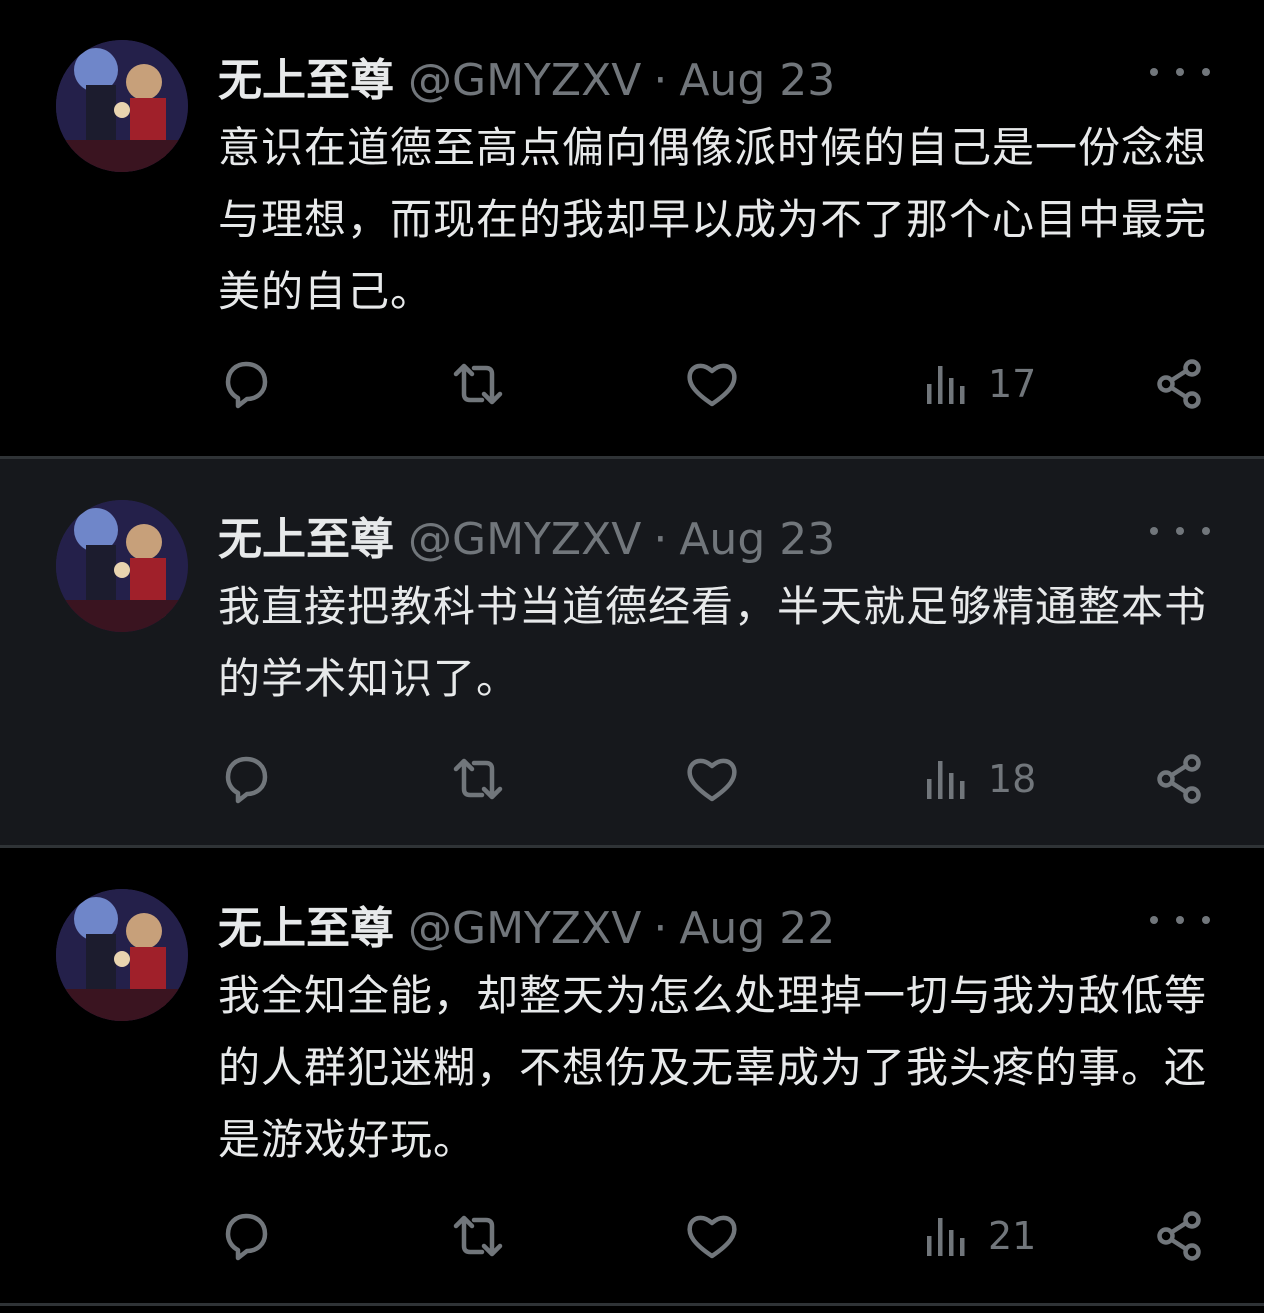 The width and height of the screenshot is (1264, 1313). Describe the element at coordinates (632, 1304) in the screenshot. I see `divider` at that location.